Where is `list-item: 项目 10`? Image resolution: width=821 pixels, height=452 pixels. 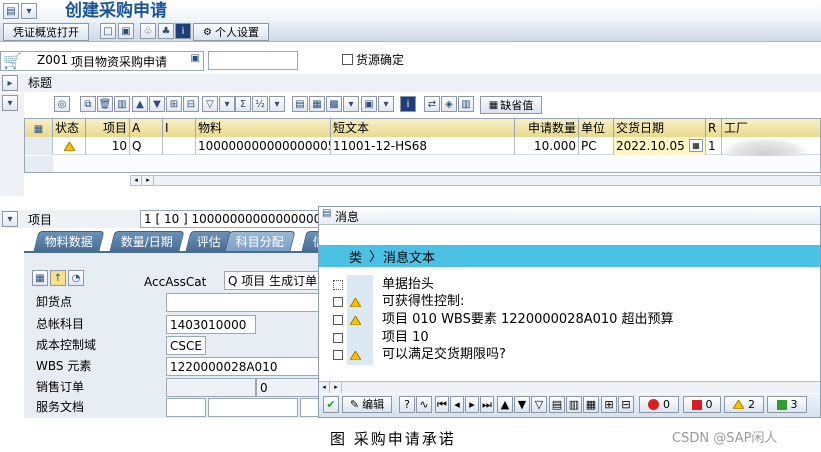 list-item: 项目 10 is located at coordinates (566, 338).